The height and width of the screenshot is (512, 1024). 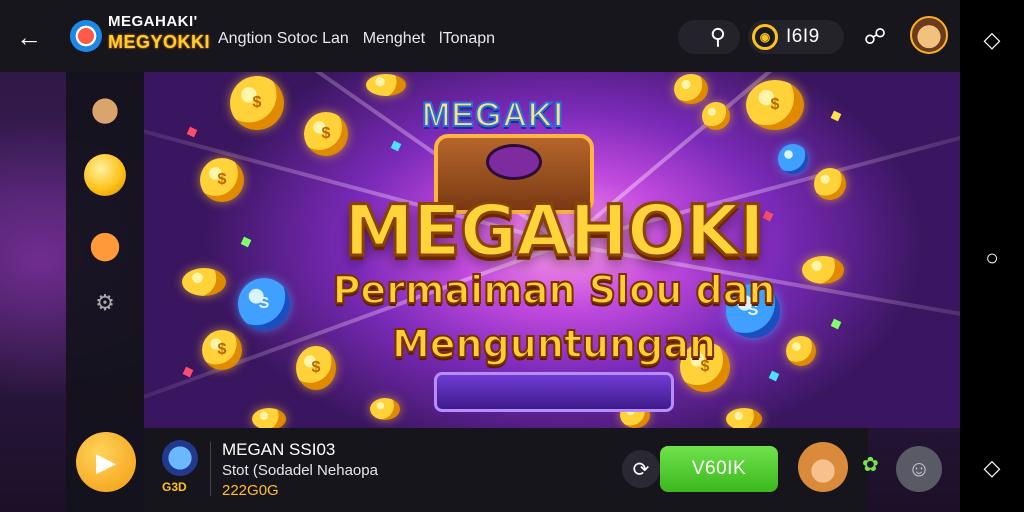 I want to click on sidebar-item-tools: ⚙, so click(x=105, y=303).